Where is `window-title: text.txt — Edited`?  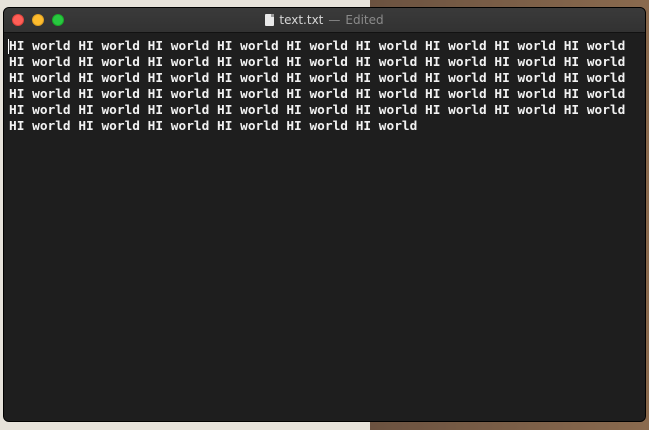
window-title: text.txt — Edited is located at coordinates (324, 20).